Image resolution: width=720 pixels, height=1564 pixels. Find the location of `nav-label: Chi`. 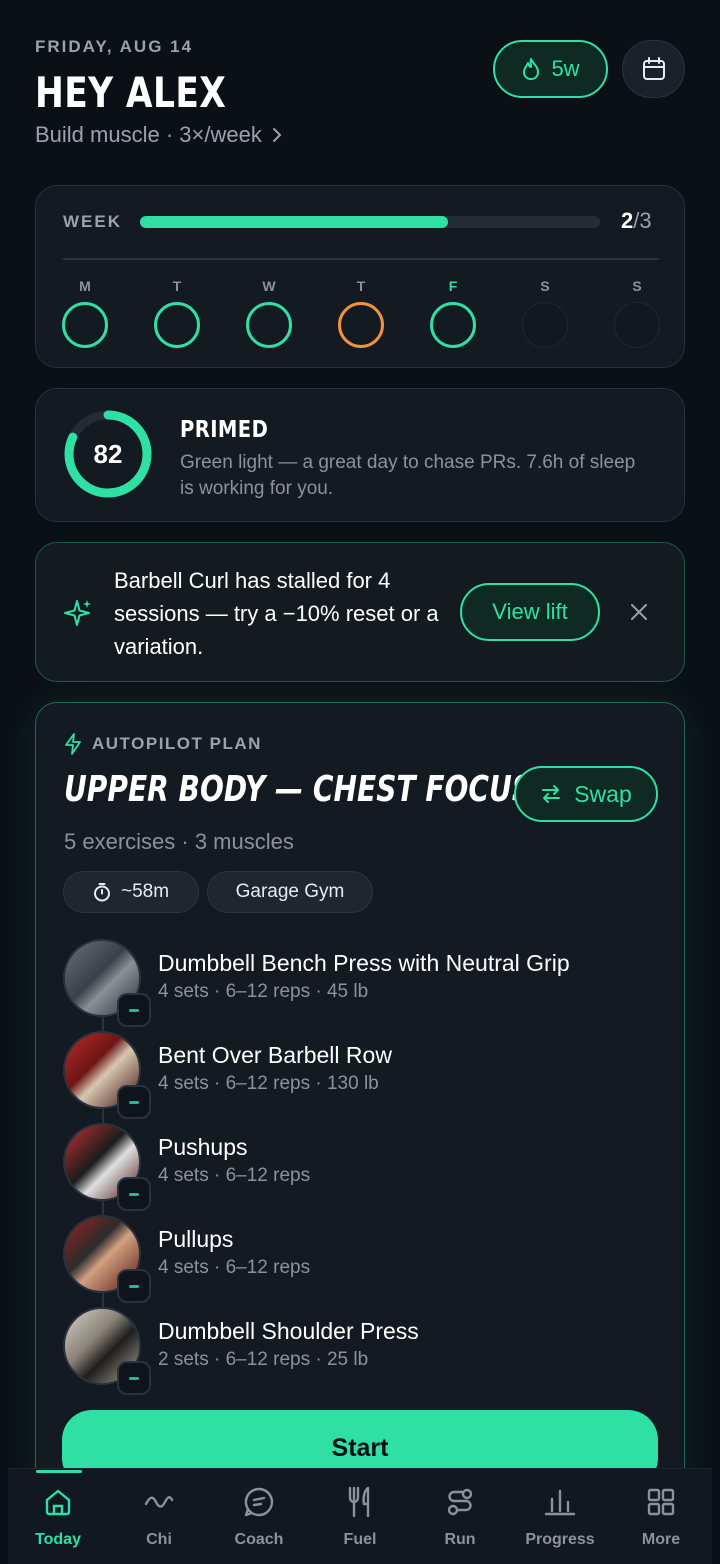

nav-label: Chi is located at coordinates (159, 1539).